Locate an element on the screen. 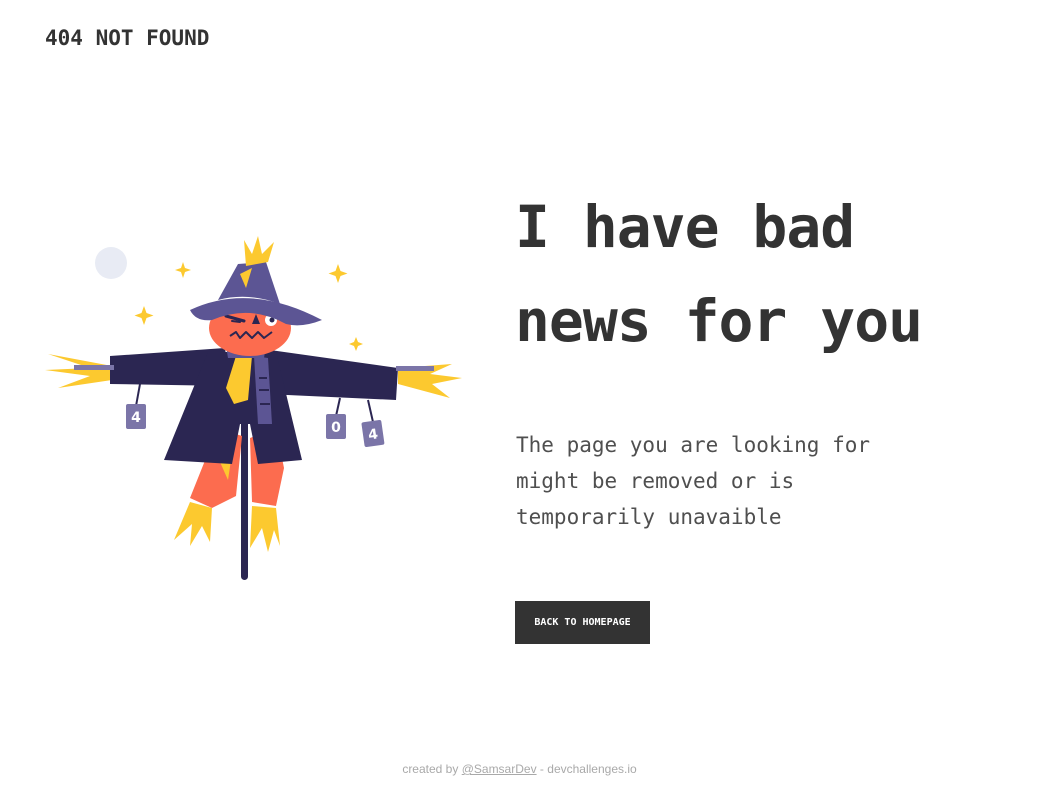 Image resolution: width=1039 pixels, height=794 pixels. footer: created by @SamsarDev - devchallenges.io is located at coordinates (519, 769).